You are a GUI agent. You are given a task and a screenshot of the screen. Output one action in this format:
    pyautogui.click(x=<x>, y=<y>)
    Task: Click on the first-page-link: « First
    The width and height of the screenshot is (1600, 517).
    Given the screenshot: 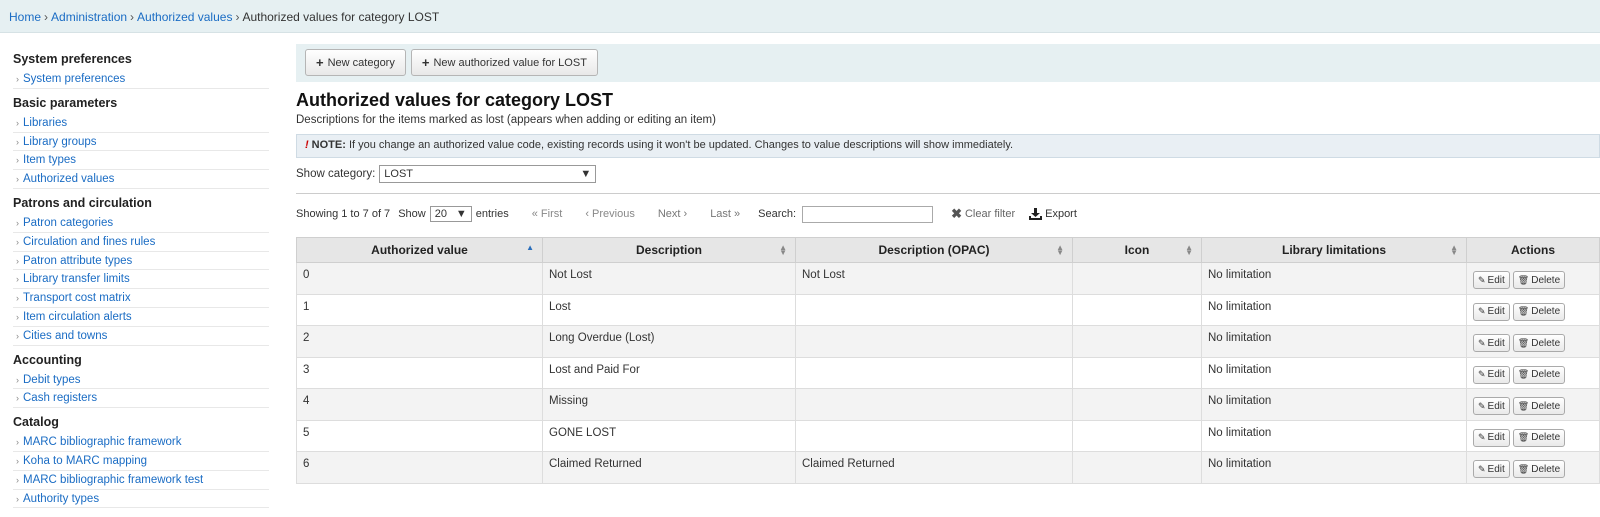 What is the action you would take?
    pyautogui.click(x=547, y=214)
    